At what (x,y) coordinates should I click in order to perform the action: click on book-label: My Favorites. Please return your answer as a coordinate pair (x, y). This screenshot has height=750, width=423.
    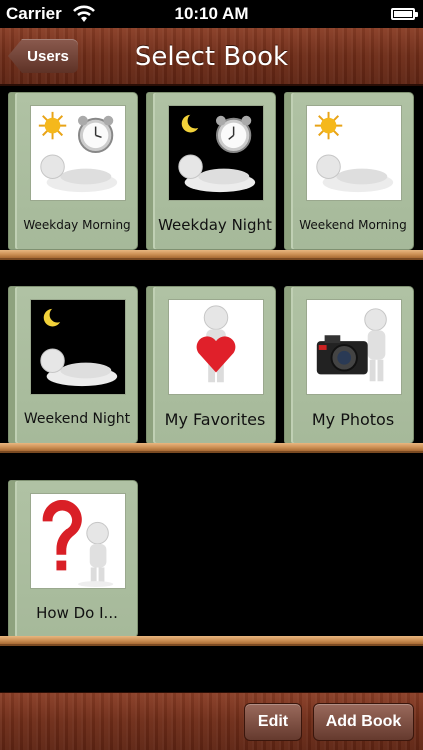
    Looking at the image, I should click on (215, 419).